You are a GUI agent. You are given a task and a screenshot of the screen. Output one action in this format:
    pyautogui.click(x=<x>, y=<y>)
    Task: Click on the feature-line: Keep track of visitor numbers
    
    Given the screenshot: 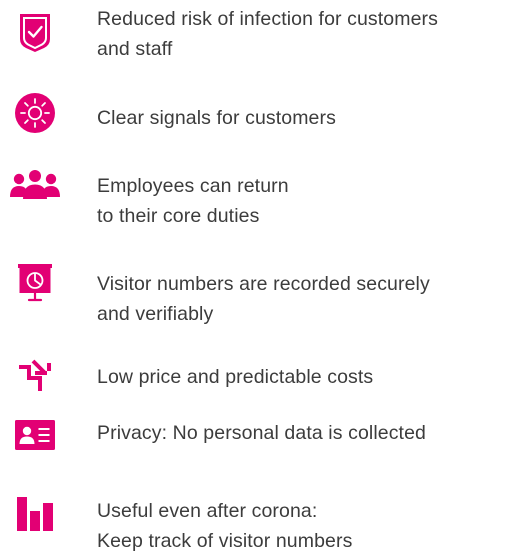 What is the action you would take?
    pyautogui.click(x=225, y=541)
    